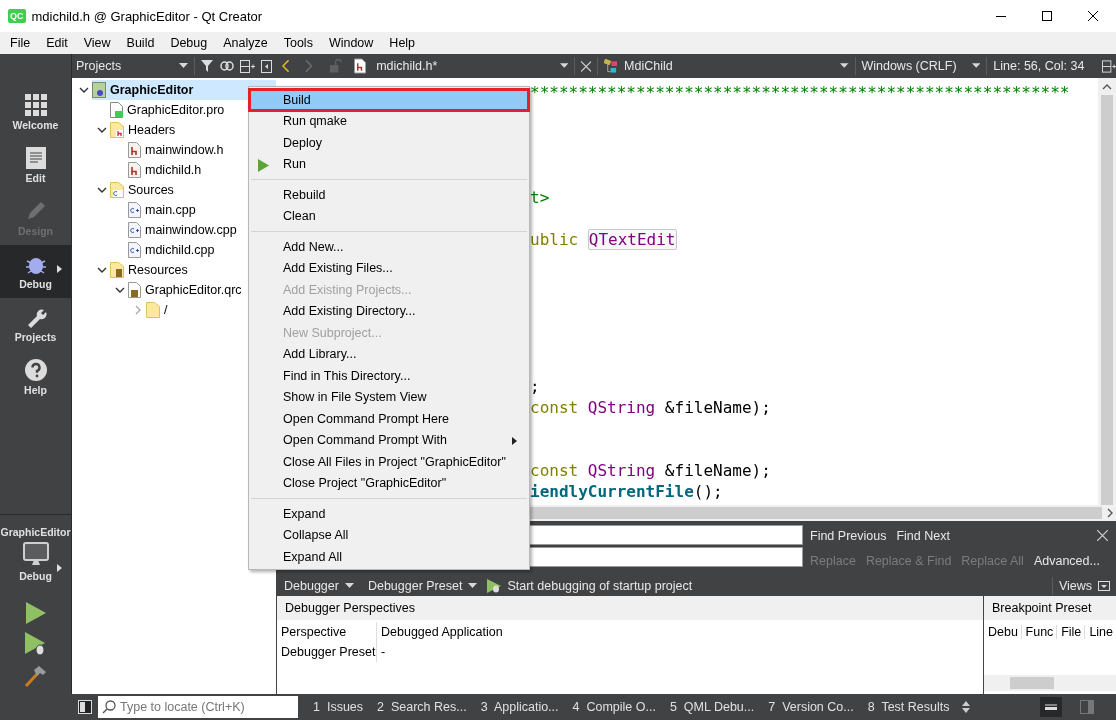 The image size is (1116, 720). Describe the element at coordinates (198, 707) in the screenshot. I see `locate-field: Type to locate (Ctrl+K)` at that location.